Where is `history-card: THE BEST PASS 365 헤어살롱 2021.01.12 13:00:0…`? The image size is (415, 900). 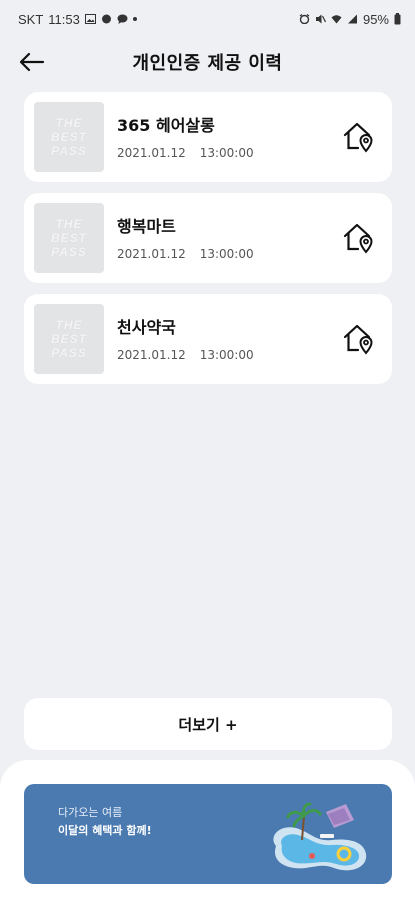 history-card: THE BEST PASS 365 헤어살롱 2021.01.12 13:00:0… is located at coordinates (208, 137).